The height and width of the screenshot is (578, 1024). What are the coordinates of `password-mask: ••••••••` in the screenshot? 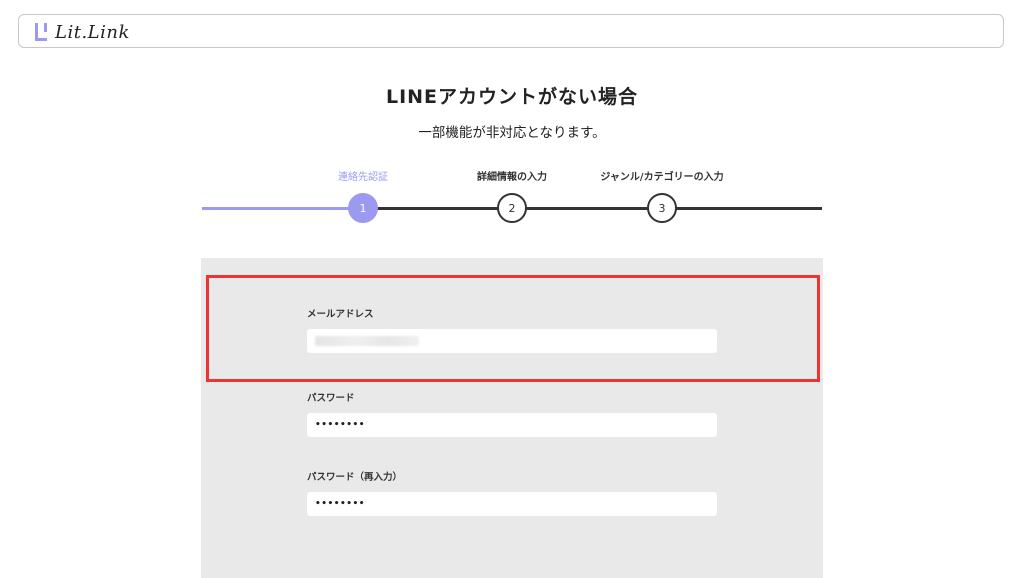 It's located at (340, 425).